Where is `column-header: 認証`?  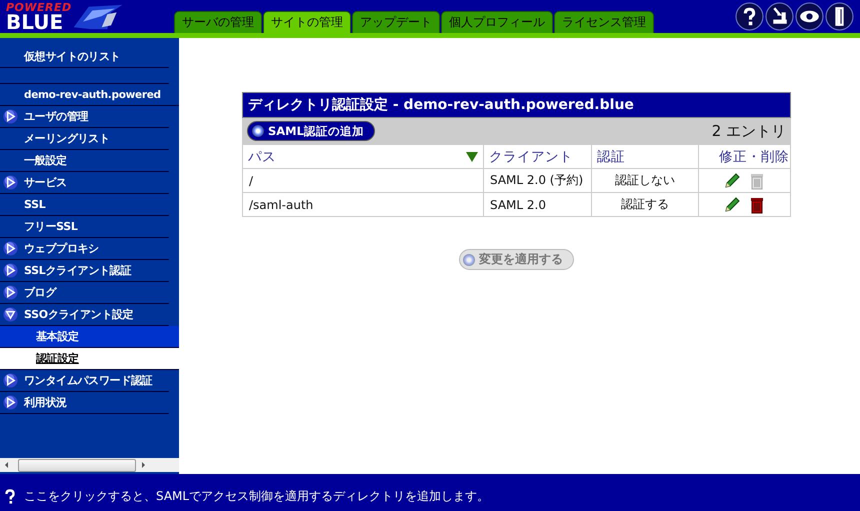 column-header: 認証 is located at coordinates (645, 156).